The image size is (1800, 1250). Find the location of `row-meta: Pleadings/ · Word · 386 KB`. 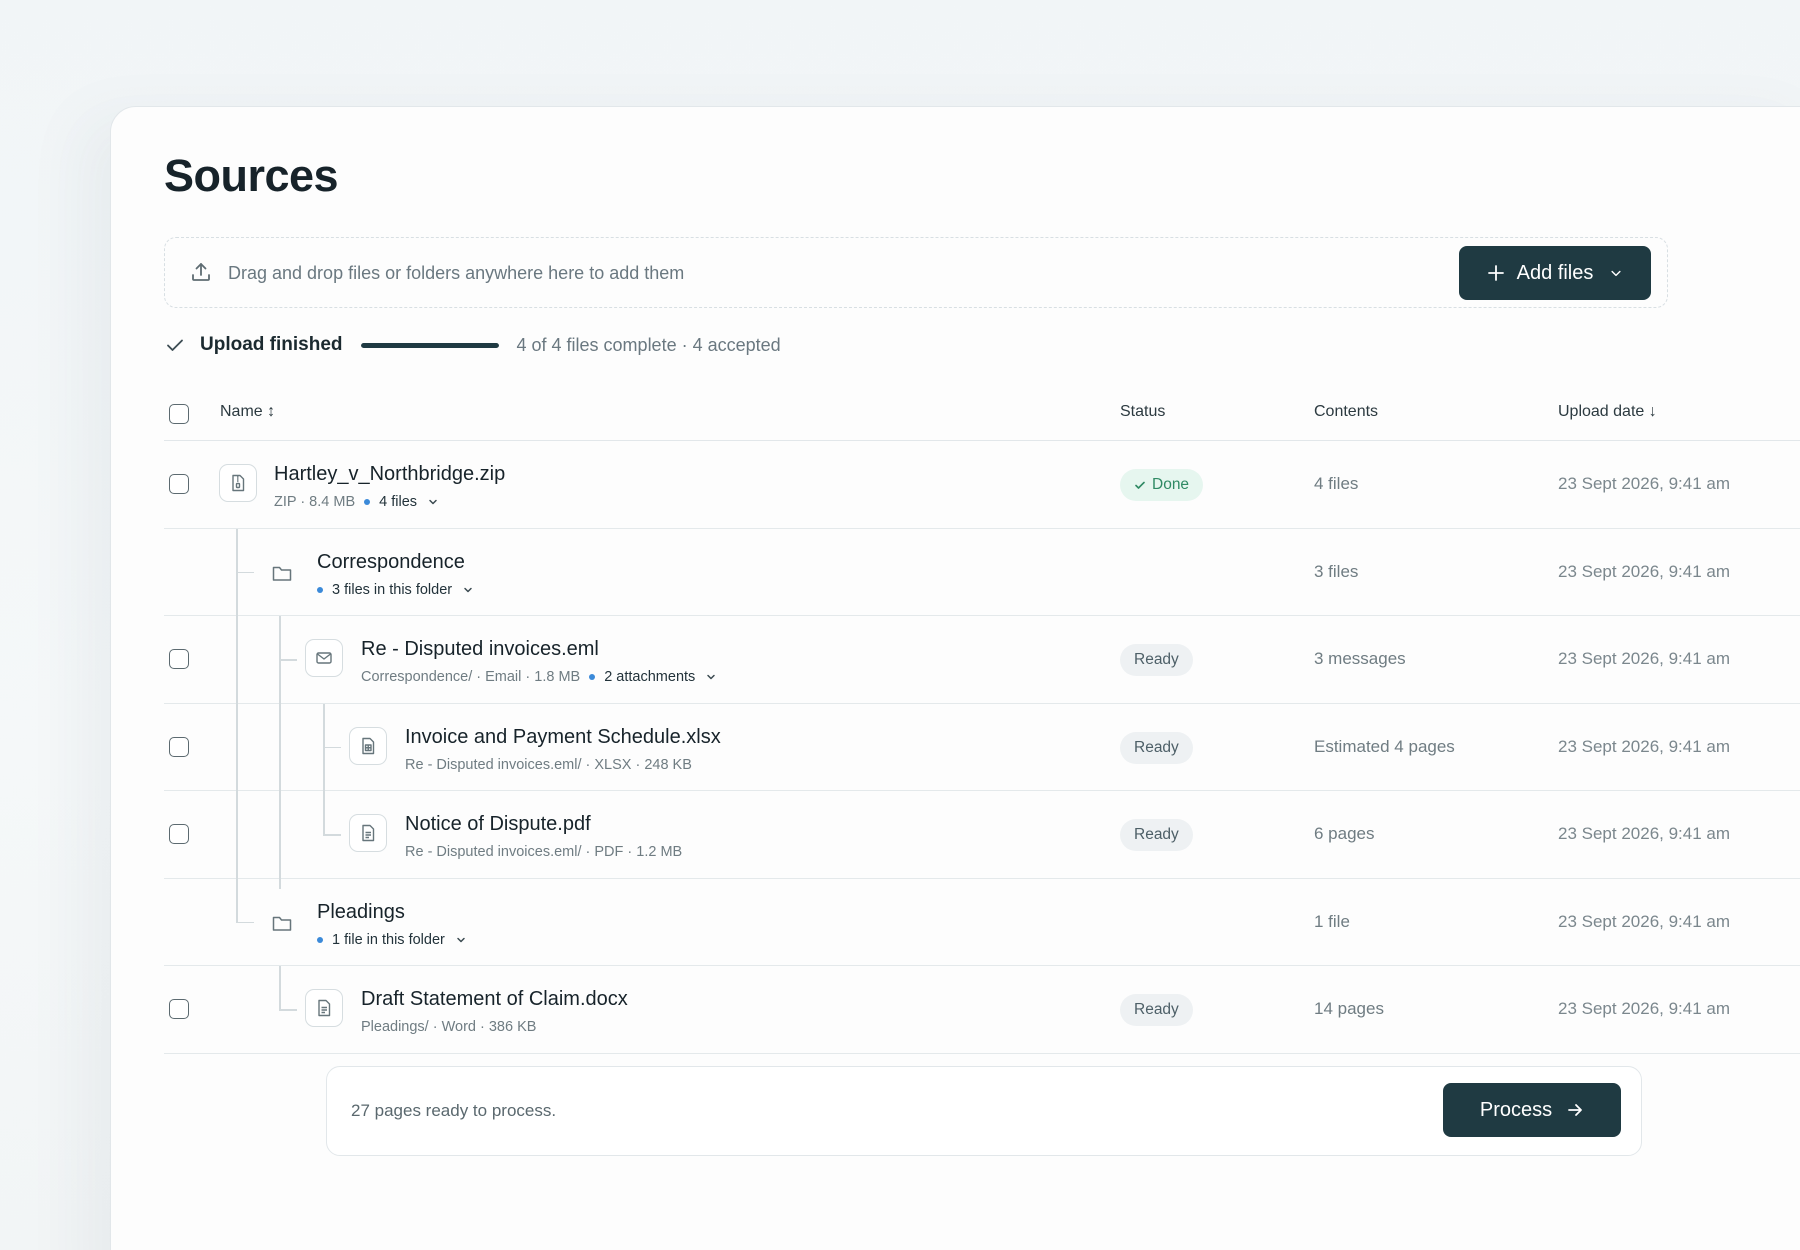

row-meta: Pleadings/ · Word · 386 KB is located at coordinates (448, 1027).